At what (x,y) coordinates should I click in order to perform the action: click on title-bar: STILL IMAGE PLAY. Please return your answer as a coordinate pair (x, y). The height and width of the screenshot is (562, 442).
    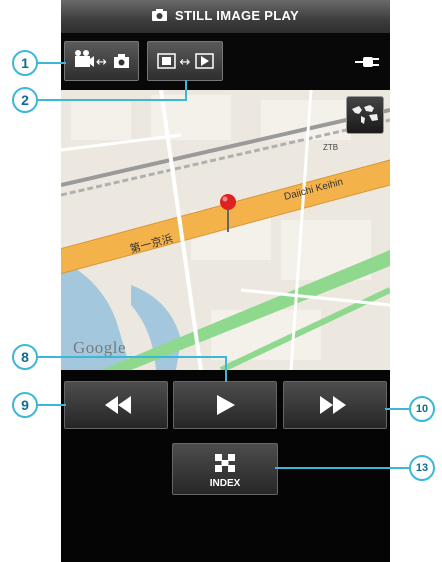
    Looking at the image, I should click on (225, 17).